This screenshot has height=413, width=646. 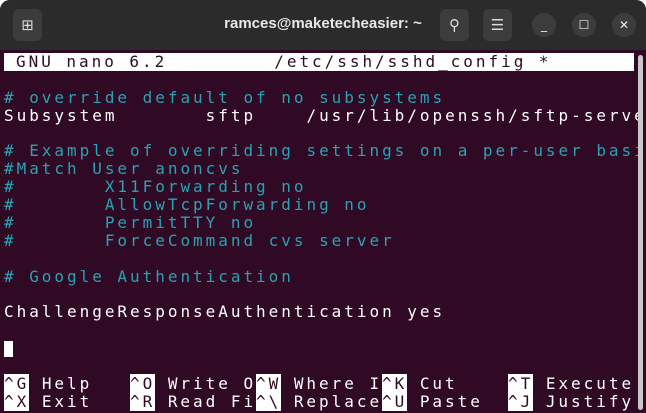 What do you see at coordinates (143, 401) in the screenshot?
I see `shortcut-key: ^R` at bounding box center [143, 401].